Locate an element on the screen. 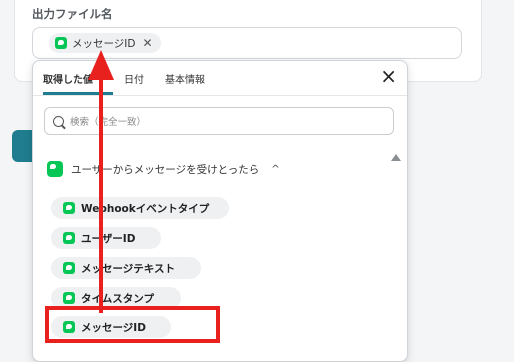 The image size is (514, 362). highlight-box is located at coordinates (132, 324).